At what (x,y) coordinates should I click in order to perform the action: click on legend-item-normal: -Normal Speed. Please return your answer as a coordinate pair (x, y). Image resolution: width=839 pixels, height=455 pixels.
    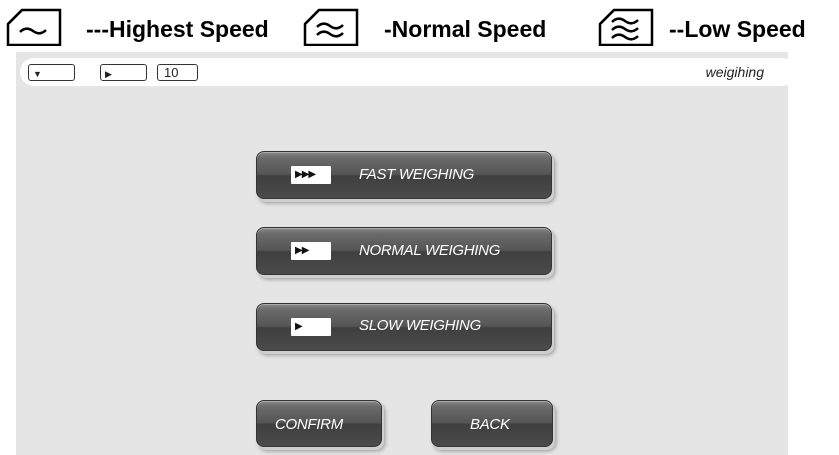
    Looking at the image, I should click on (448, 28).